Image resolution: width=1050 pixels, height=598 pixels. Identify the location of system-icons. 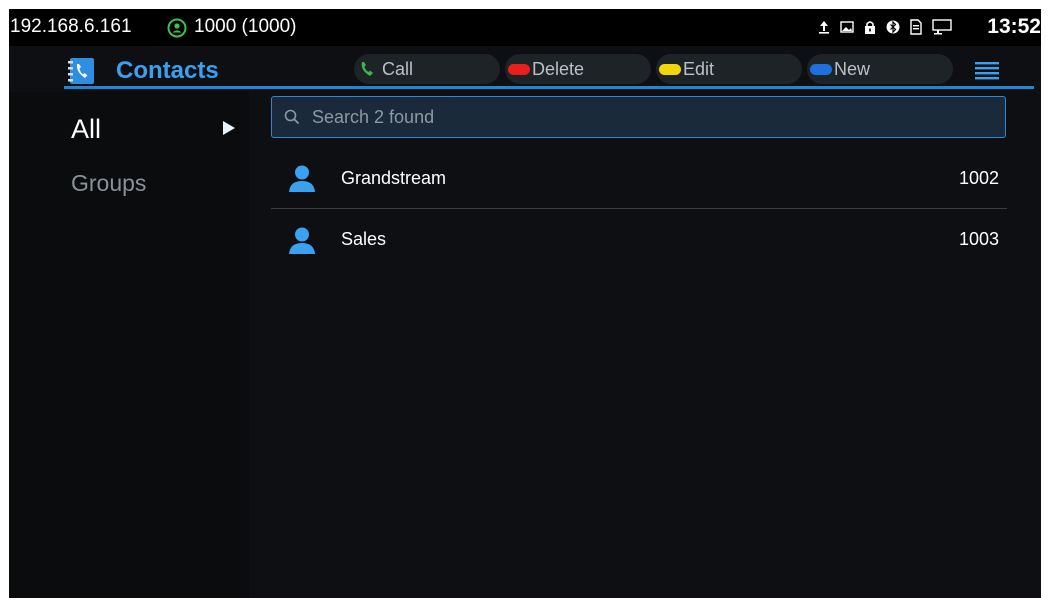
(884, 27).